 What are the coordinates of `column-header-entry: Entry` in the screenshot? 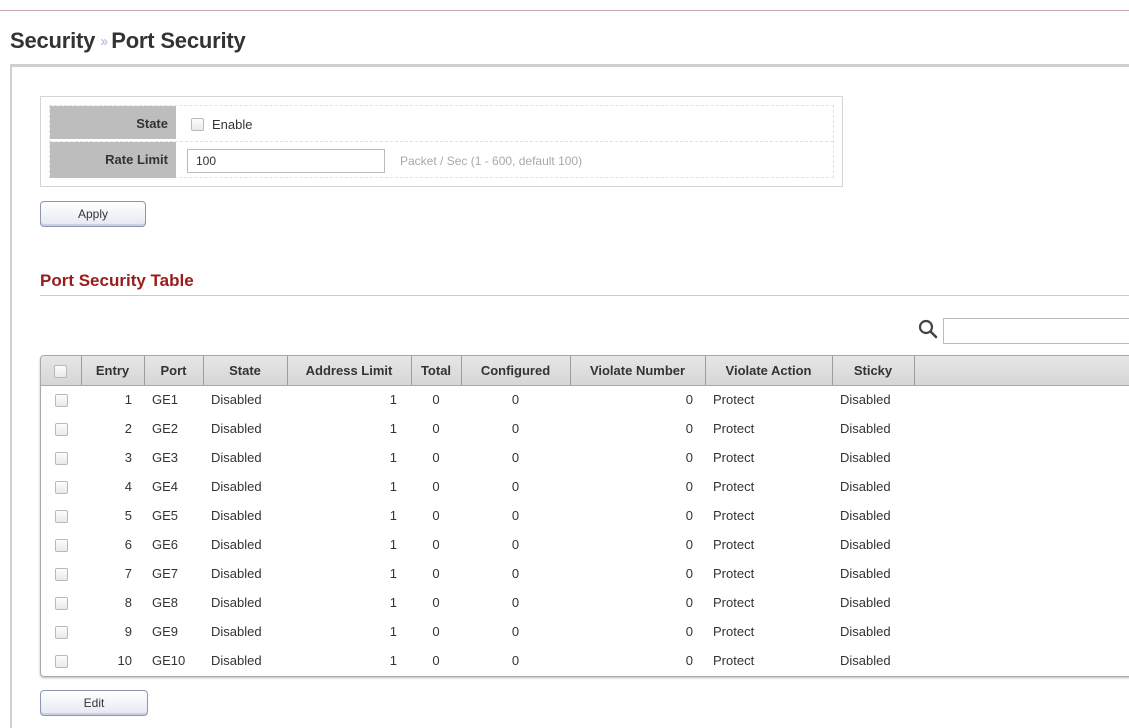 It's located at (113, 371).